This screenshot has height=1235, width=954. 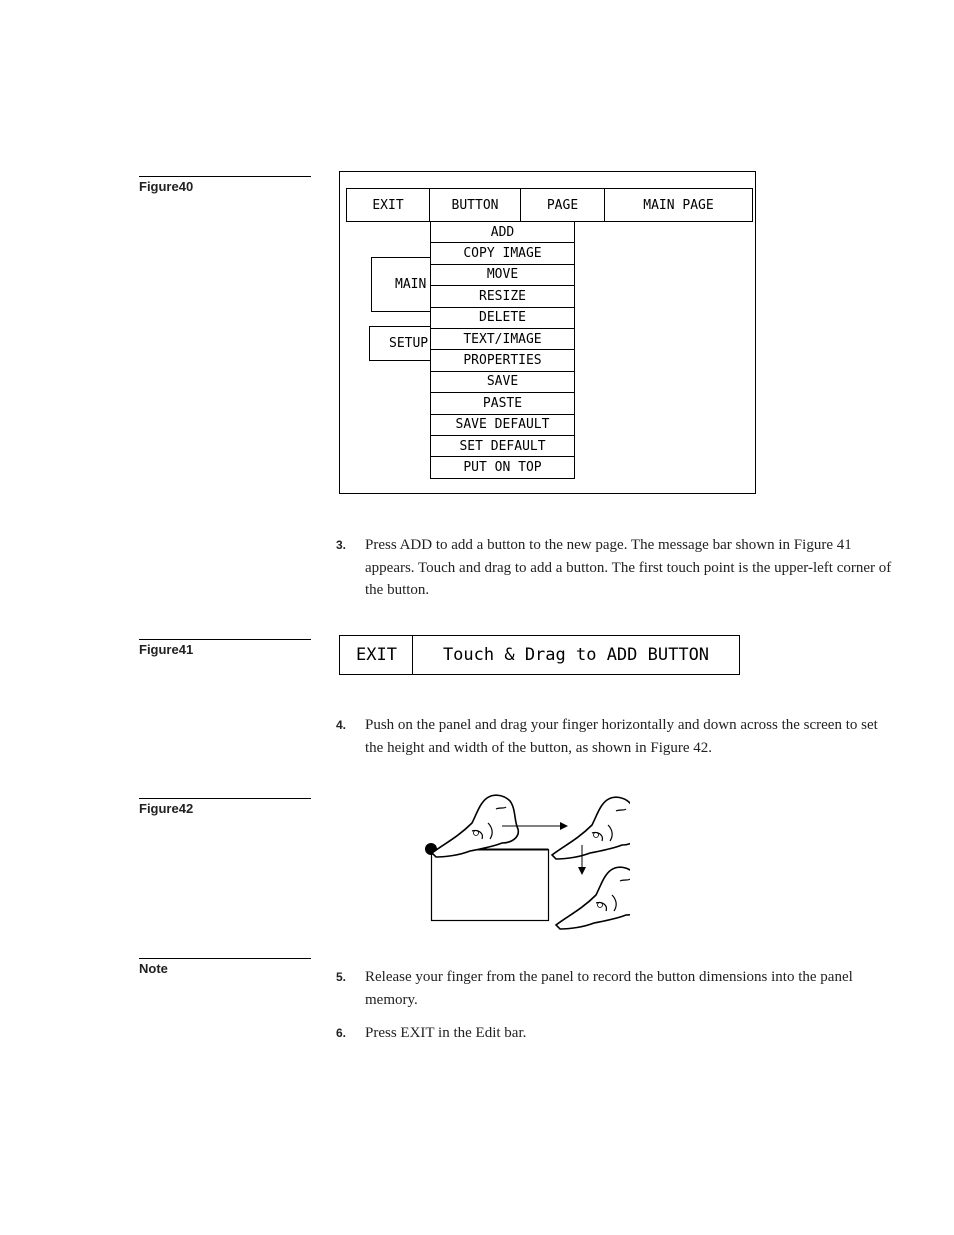 I want to click on topbar-main-page: MAIN PAGE, so click(x=678, y=205).